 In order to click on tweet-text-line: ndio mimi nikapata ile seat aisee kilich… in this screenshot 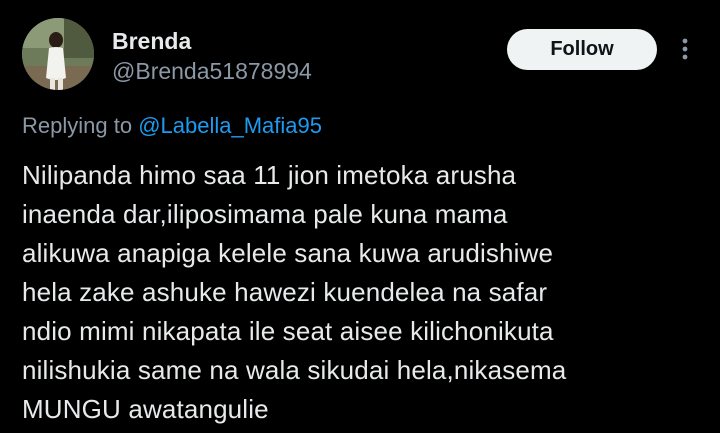, I will do `click(288, 331)`.